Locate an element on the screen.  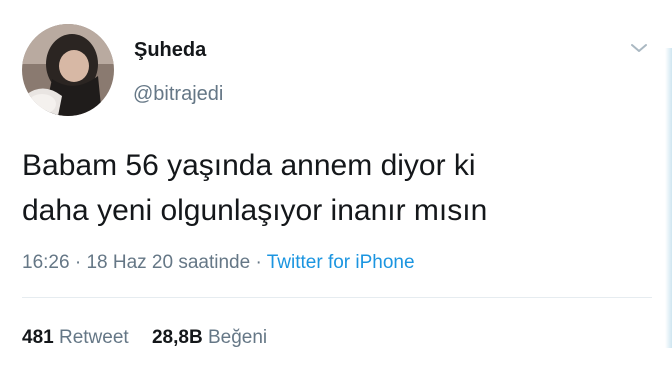
tweet-stats: 481 Retweet 28,8B Beğeni is located at coordinates (153, 338).